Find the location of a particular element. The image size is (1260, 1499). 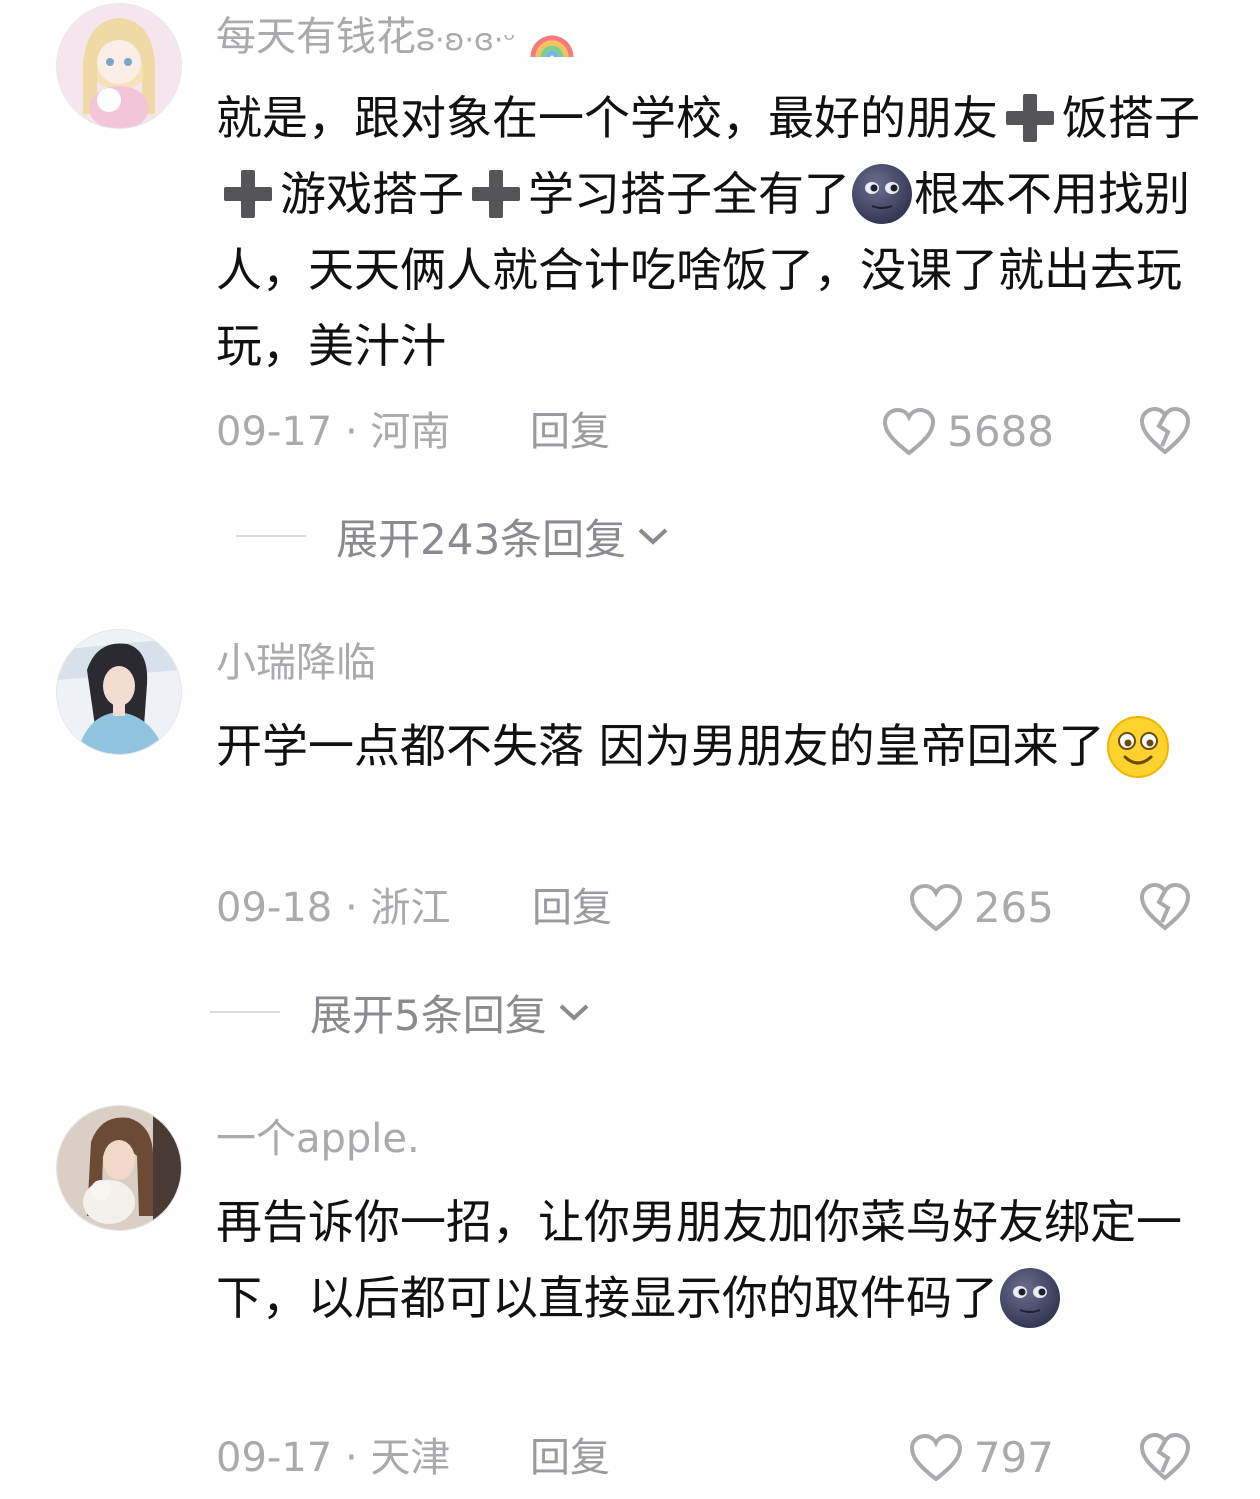

comment-text: 游戏搭子 is located at coordinates (372, 194).